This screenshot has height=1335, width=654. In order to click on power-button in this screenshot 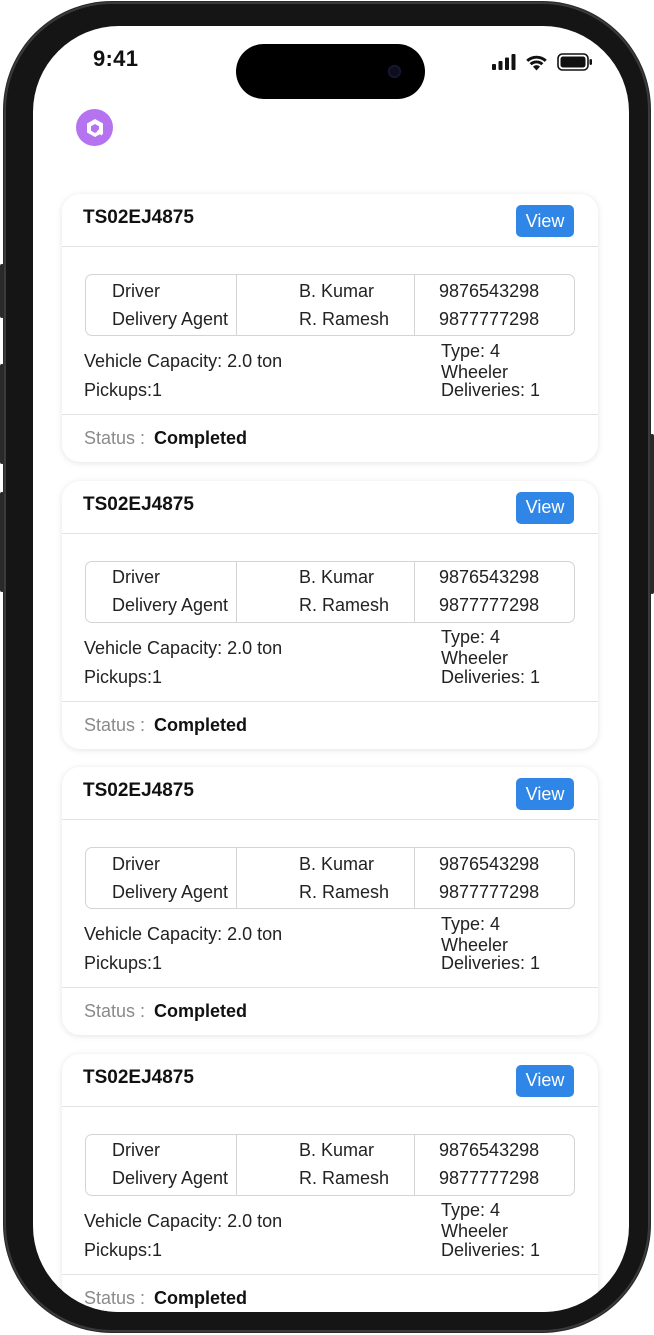, I will do `click(652, 514)`.